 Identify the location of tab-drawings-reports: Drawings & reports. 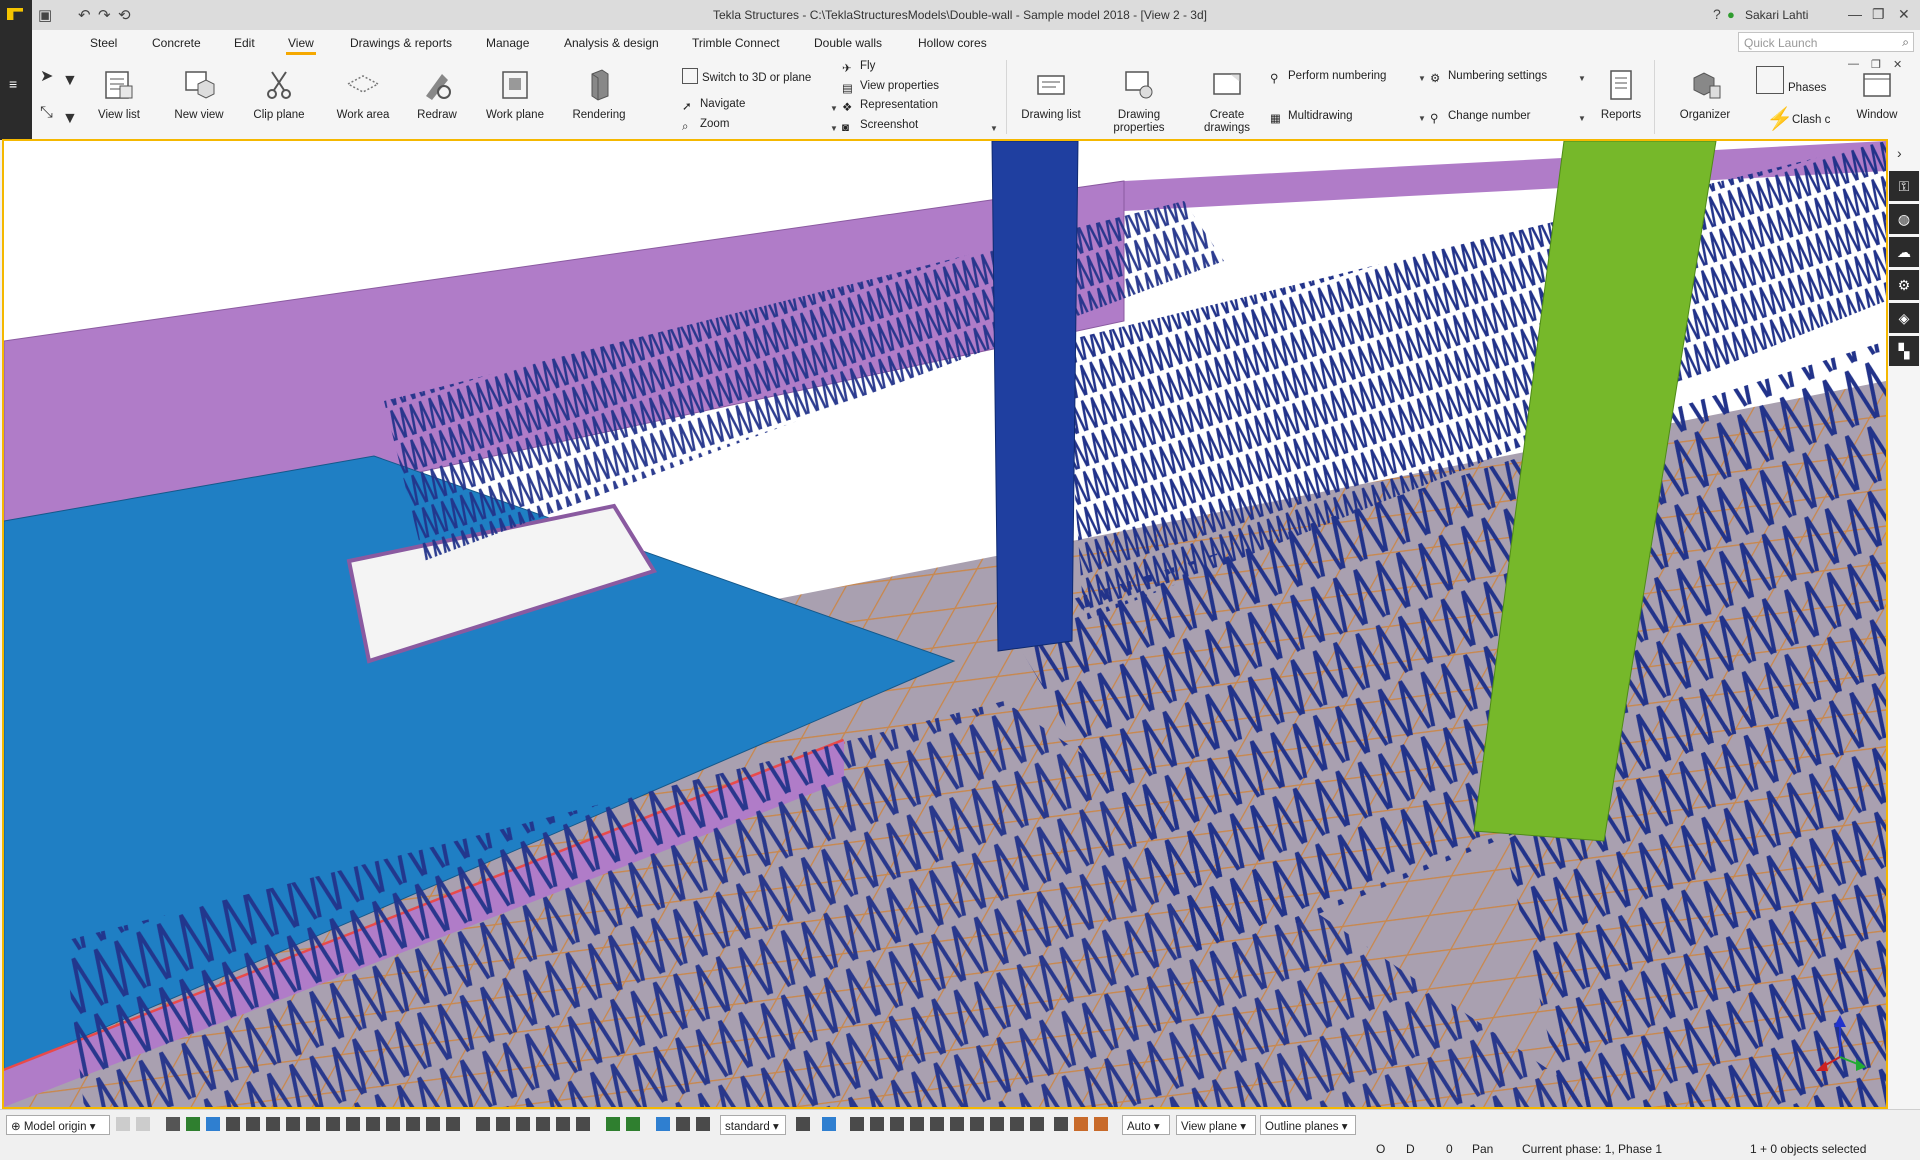
(401, 43).